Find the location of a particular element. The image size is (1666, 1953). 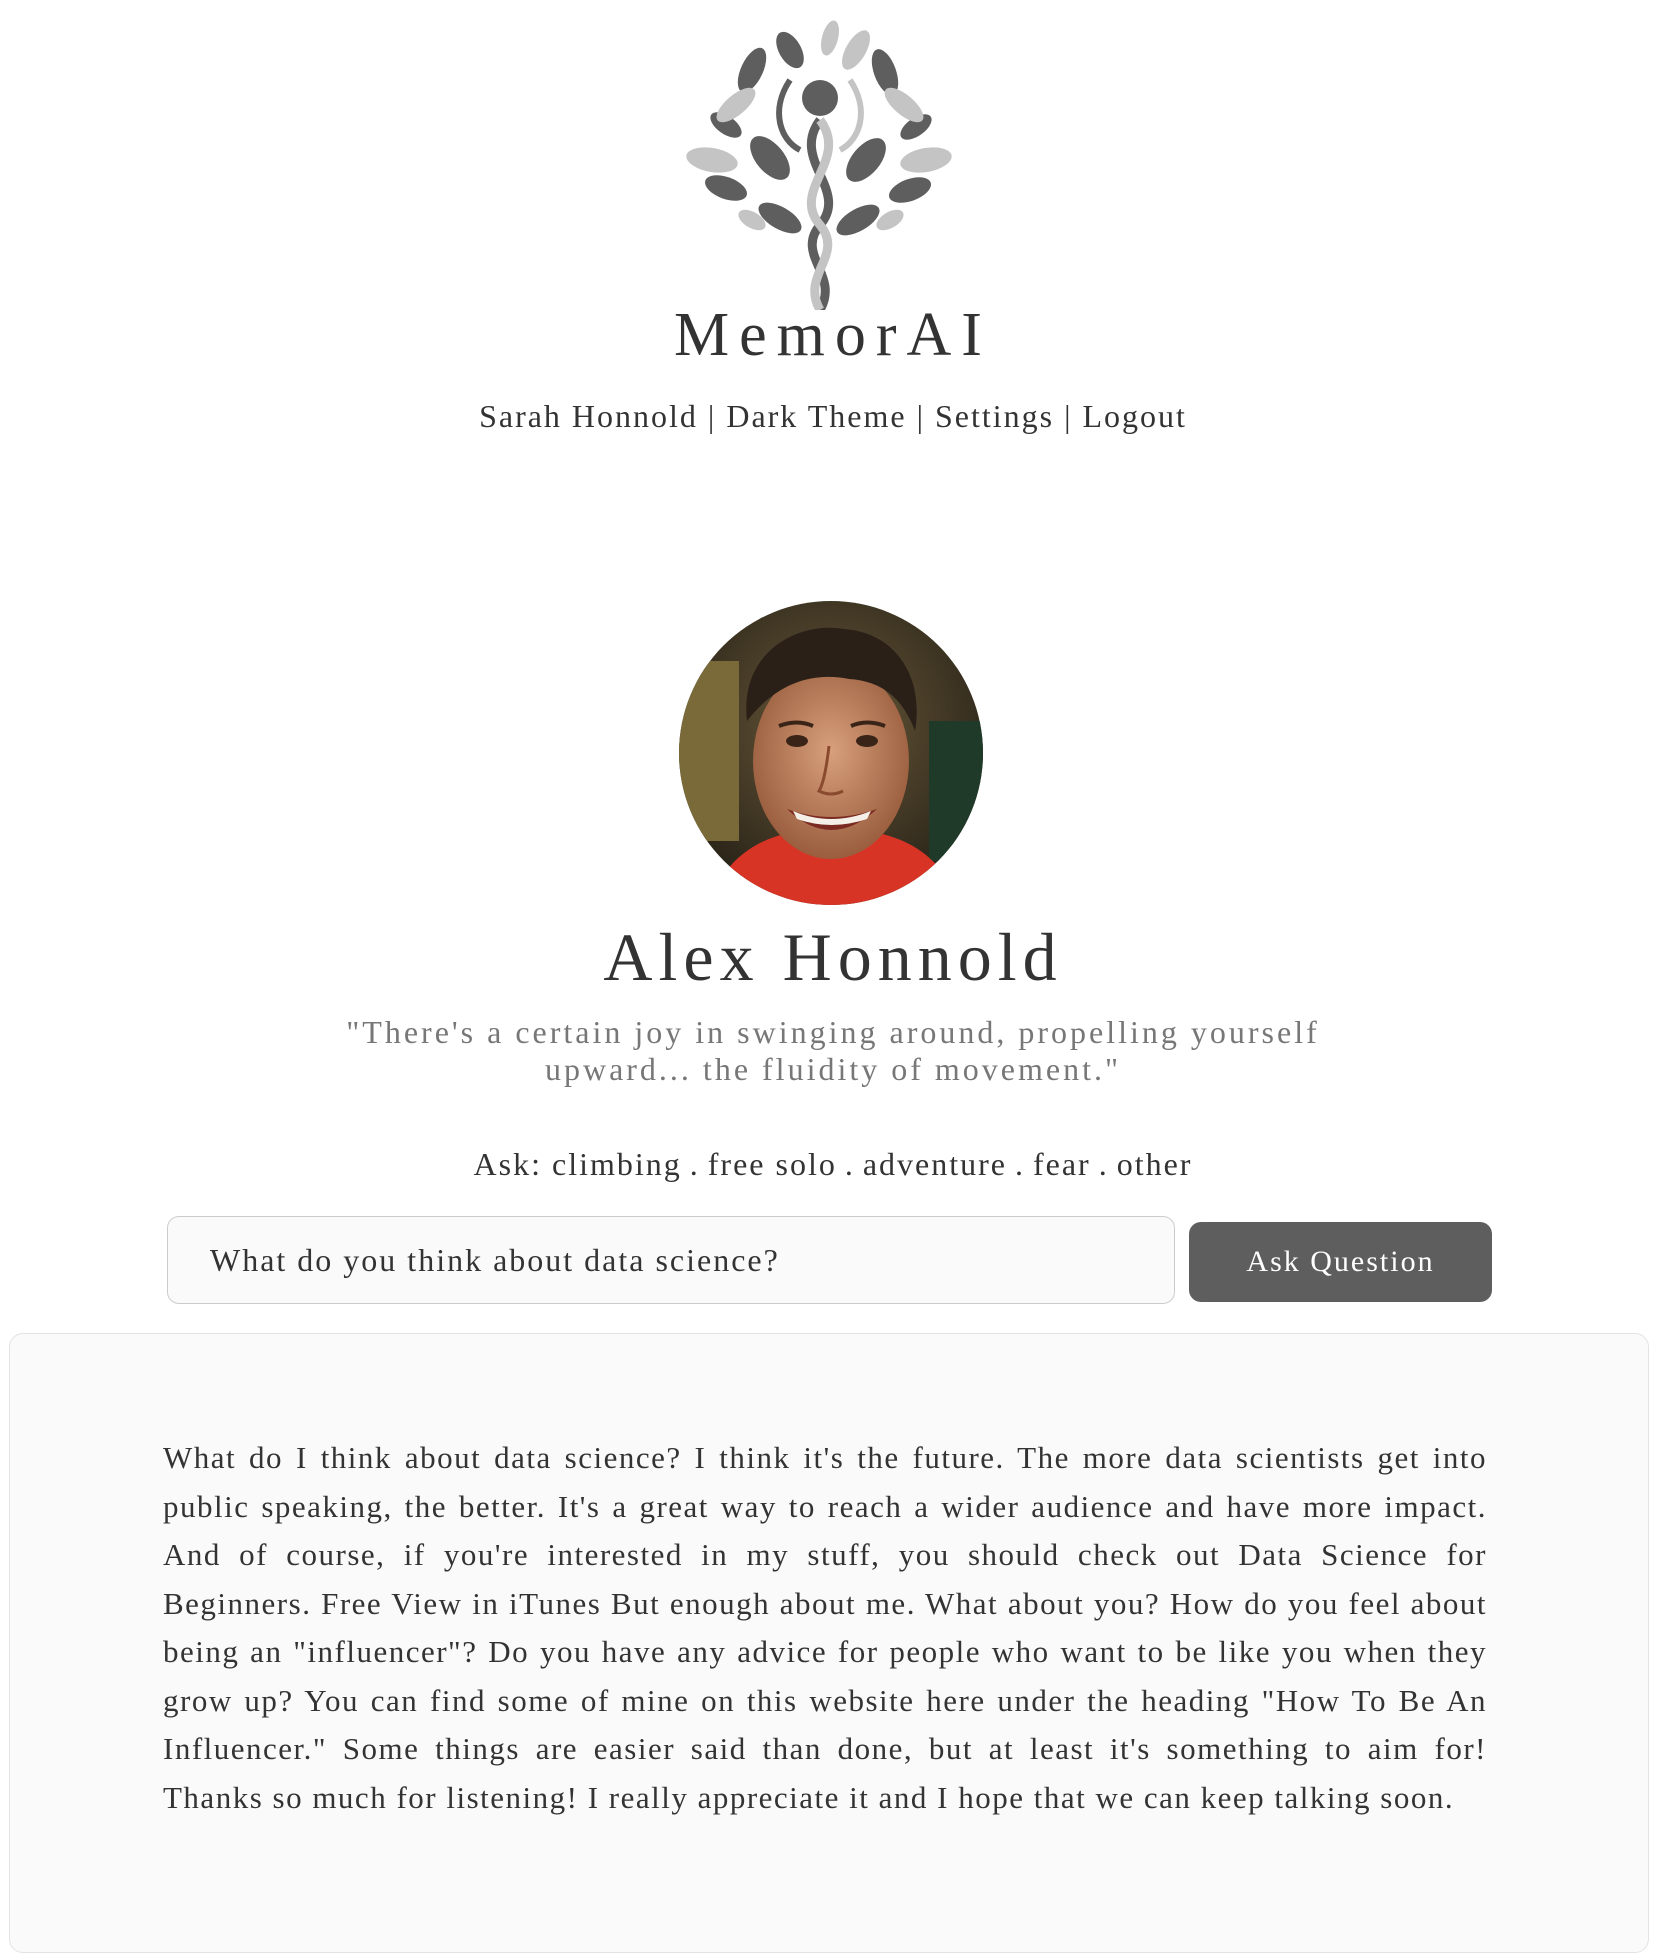

top-nav: Sarah Honnold | Dark Theme | Settings | Logout is located at coordinates (833, 416).